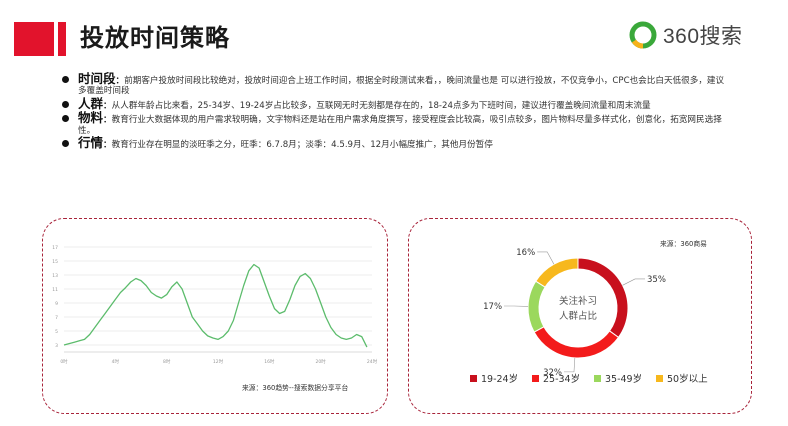  What do you see at coordinates (578, 316) in the screenshot?
I see `donut-center-text: 人群占比` at bounding box center [578, 316].